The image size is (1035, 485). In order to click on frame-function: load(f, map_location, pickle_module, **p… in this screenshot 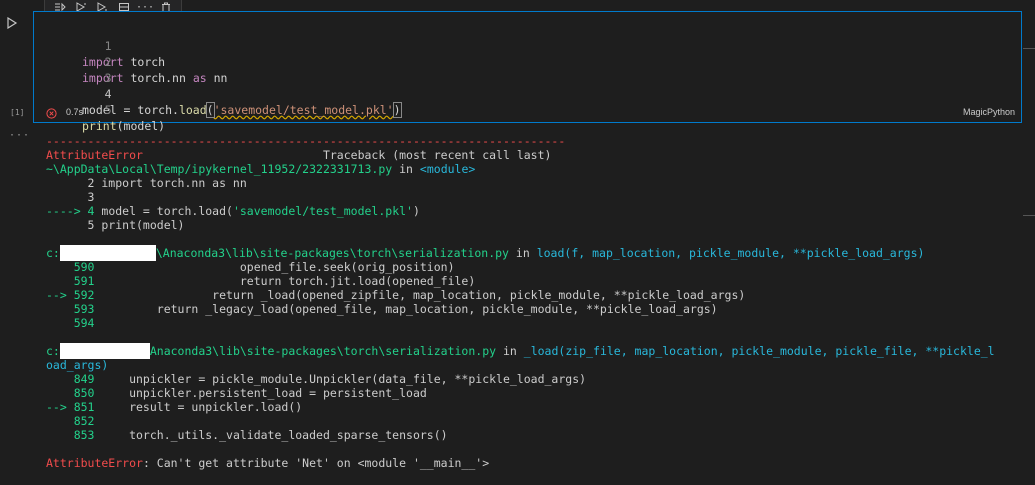, I will do `click(730, 253)`.